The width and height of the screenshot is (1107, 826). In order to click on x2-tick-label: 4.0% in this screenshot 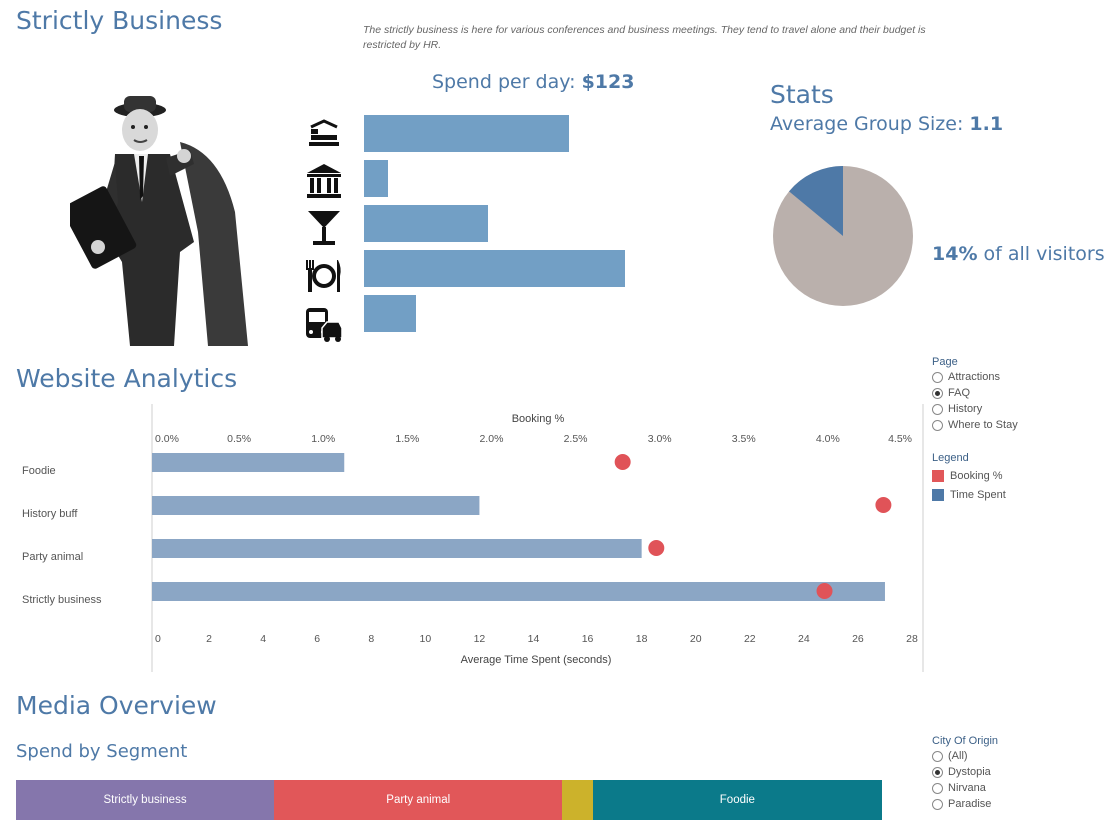, I will do `click(828, 439)`.